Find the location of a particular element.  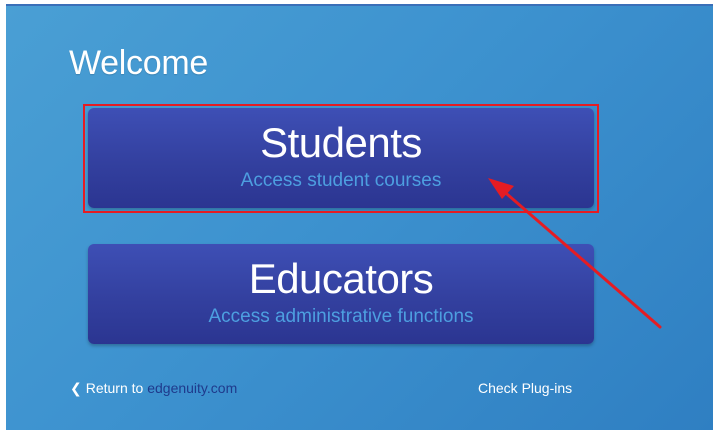

welcome-heading: Welcome is located at coordinates (138, 63).